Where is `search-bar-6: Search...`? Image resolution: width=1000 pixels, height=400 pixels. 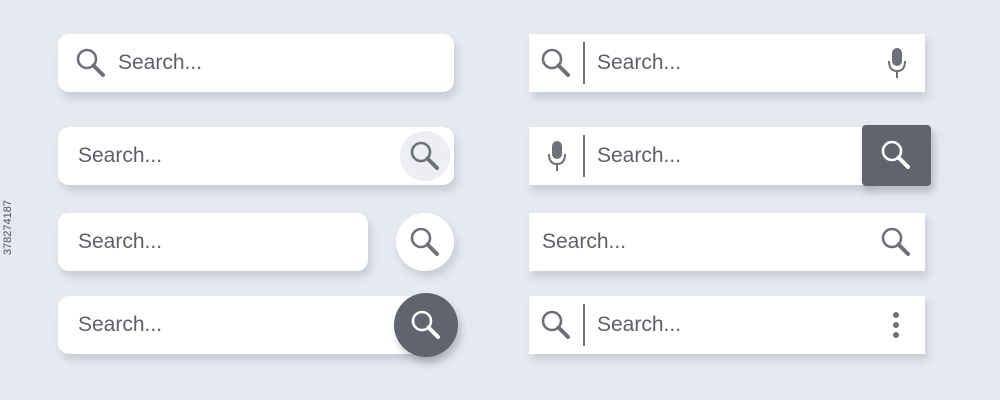 search-bar-6: Search... is located at coordinates (699, 156).